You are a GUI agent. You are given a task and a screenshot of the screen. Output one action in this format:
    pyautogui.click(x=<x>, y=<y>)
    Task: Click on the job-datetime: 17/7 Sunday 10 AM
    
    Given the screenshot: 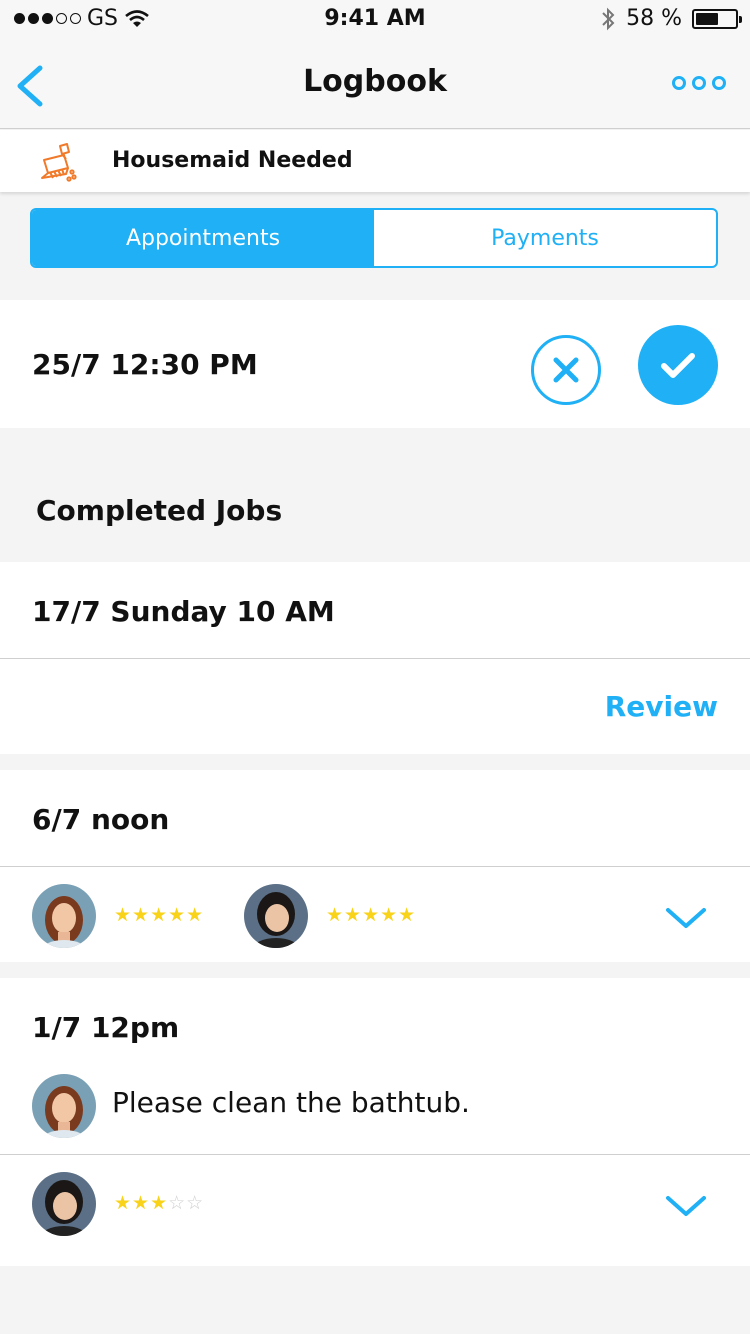 What is the action you would take?
    pyautogui.click(x=183, y=611)
    